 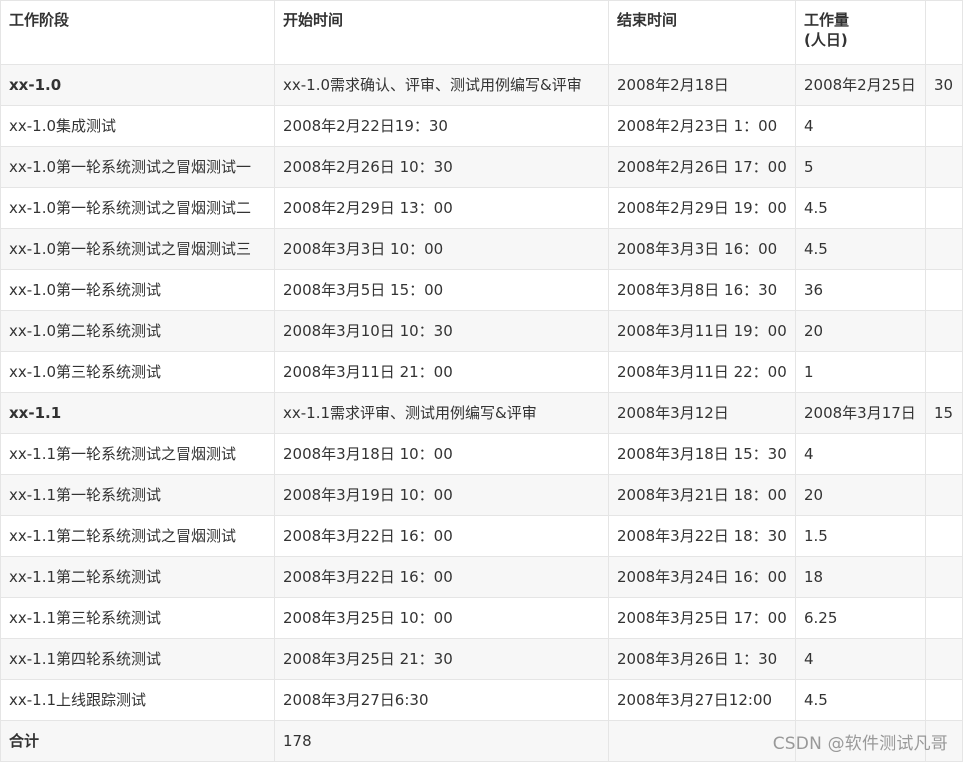 What do you see at coordinates (137, 32) in the screenshot?
I see `header-phase: 工作阶段` at bounding box center [137, 32].